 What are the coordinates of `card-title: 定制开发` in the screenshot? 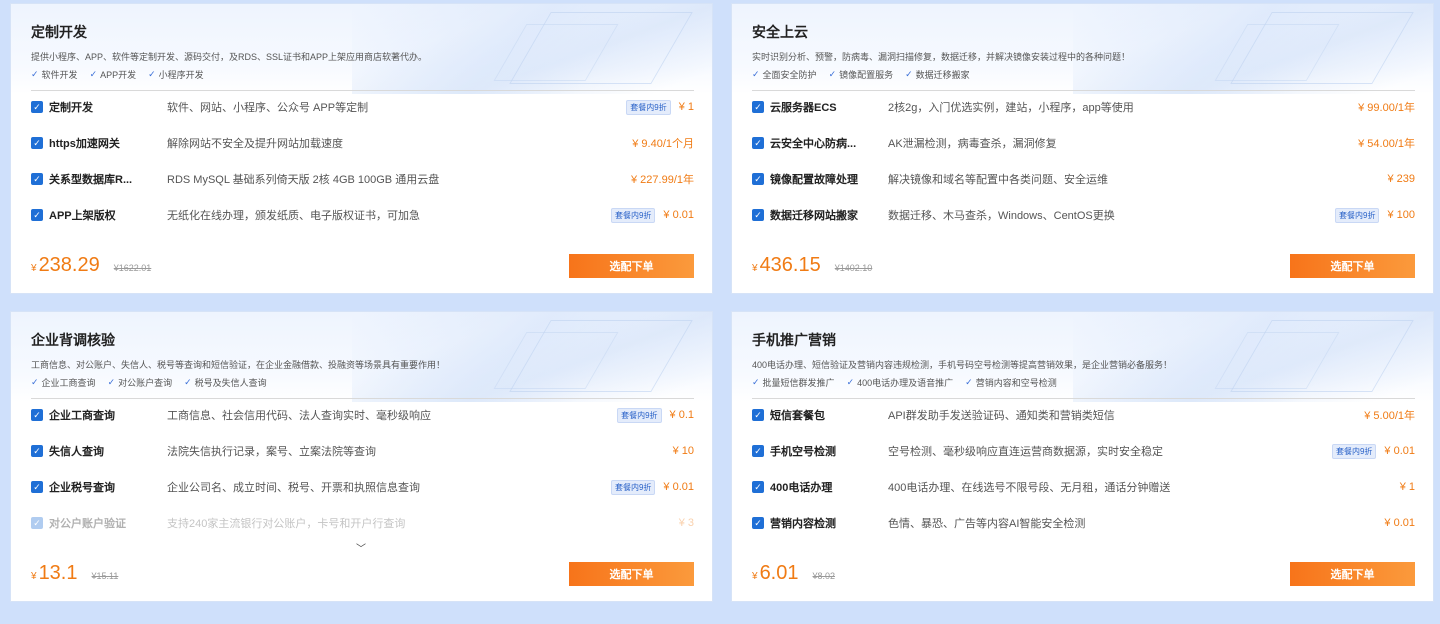 It's located at (59, 32).